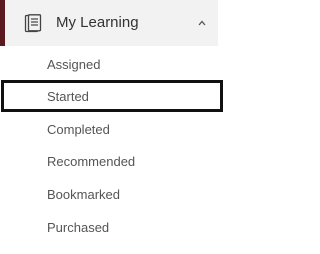 The width and height of the screenshot is (320, 254). I want to click on menu-item-recommended: Recommended, so click(112, 161).